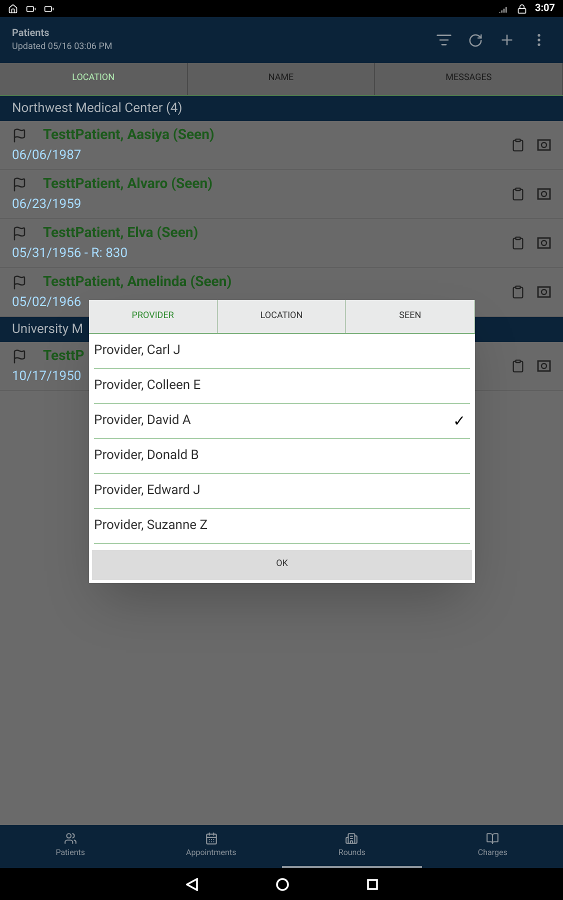 Image resolution: width=563 pixels, height=900 pixels. What do you see at coordinates (47, 155) in the screenshot?
I see `patient-detail: 06/06/1987` at bounding box center [47, 155].